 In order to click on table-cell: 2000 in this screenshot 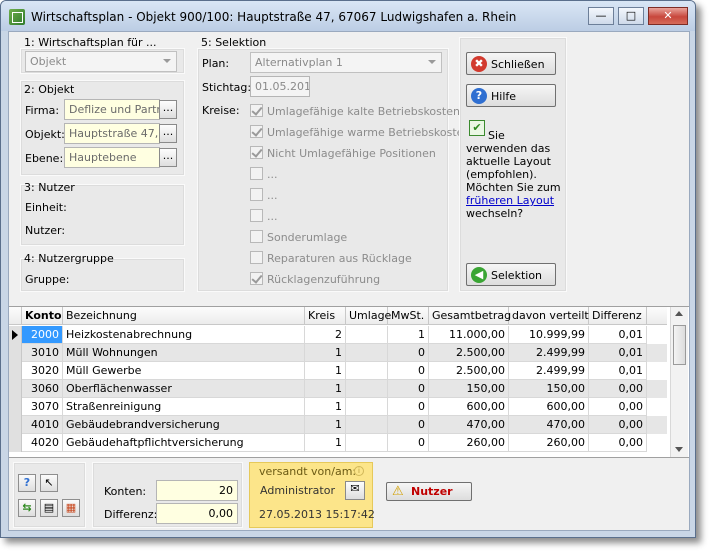, I will do `click(42, 335)`.